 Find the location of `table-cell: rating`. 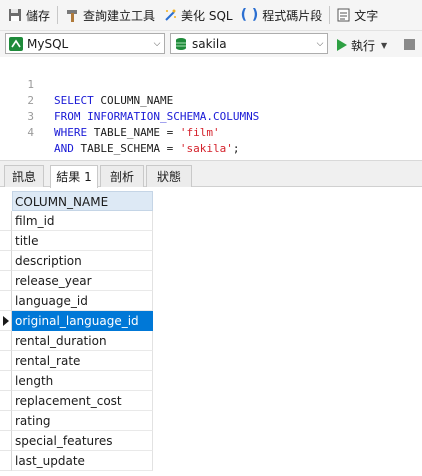

table-cell: rating is located at coordinates (82, 421).